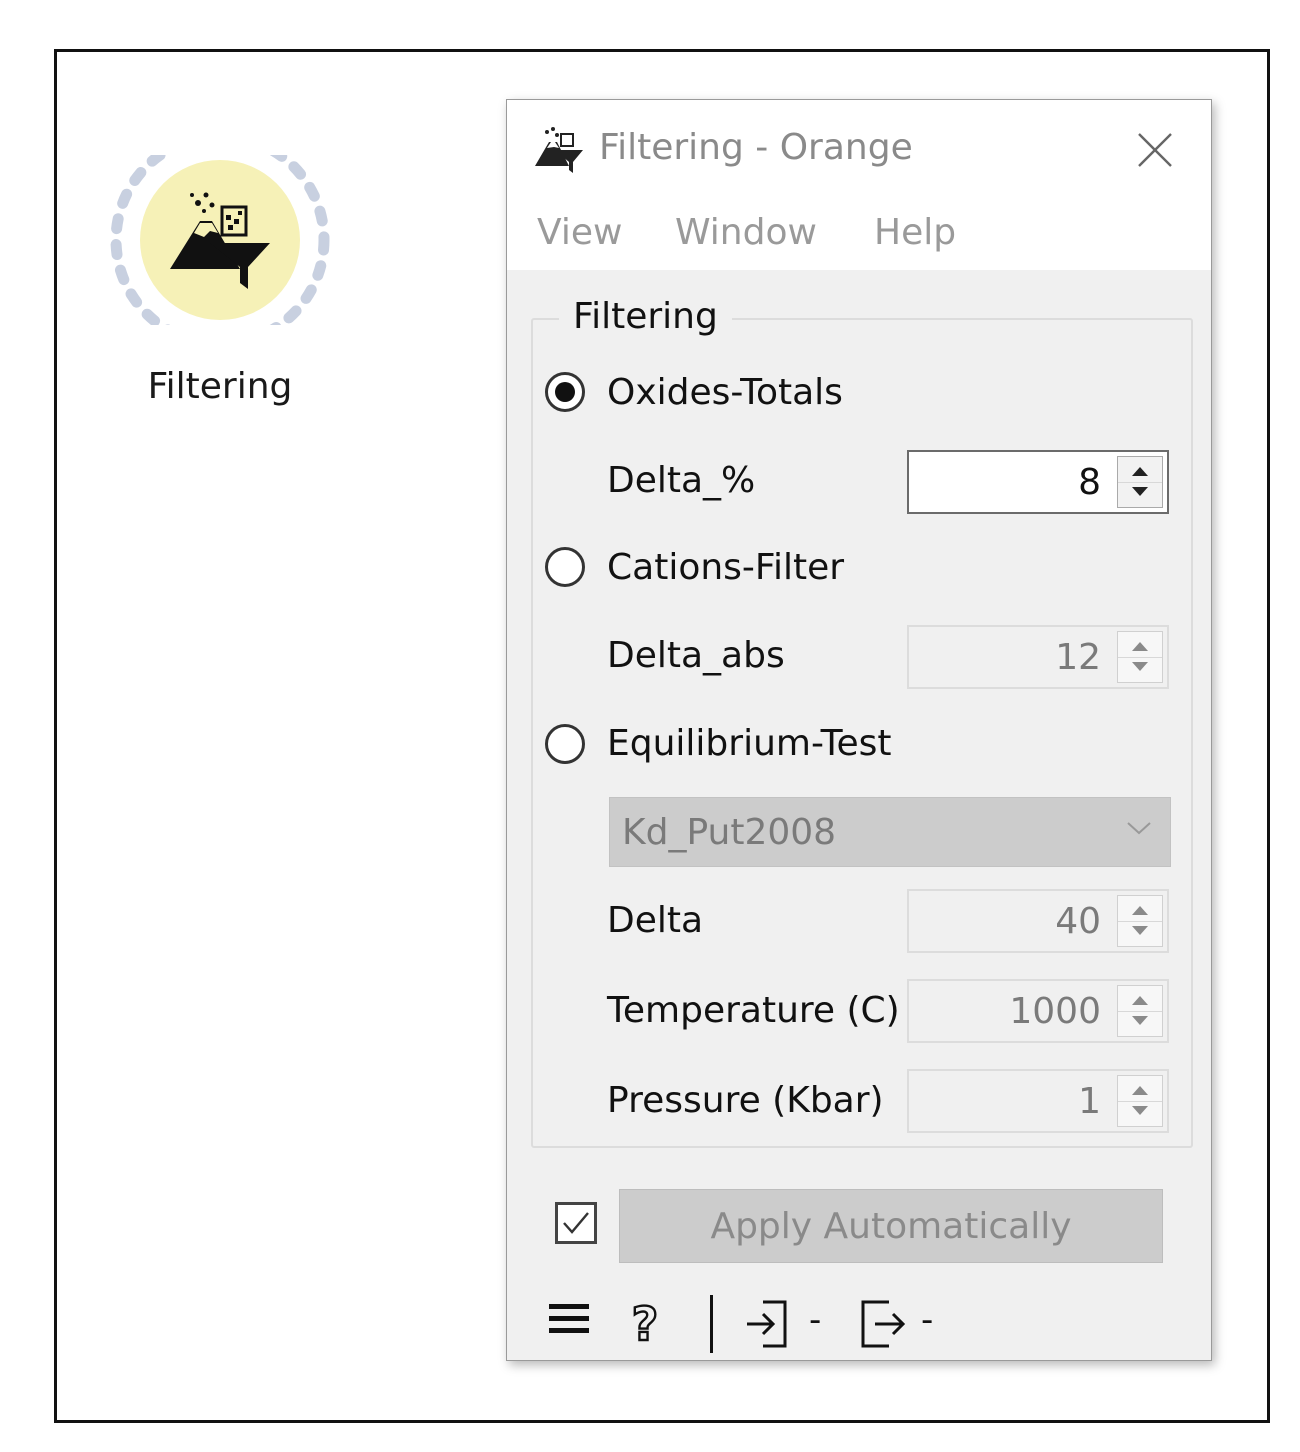  What do you see at coordinates (1078, 657) in the screenshot?
I see `delta-abs-value: 12` at bounding box center [1078, 657].